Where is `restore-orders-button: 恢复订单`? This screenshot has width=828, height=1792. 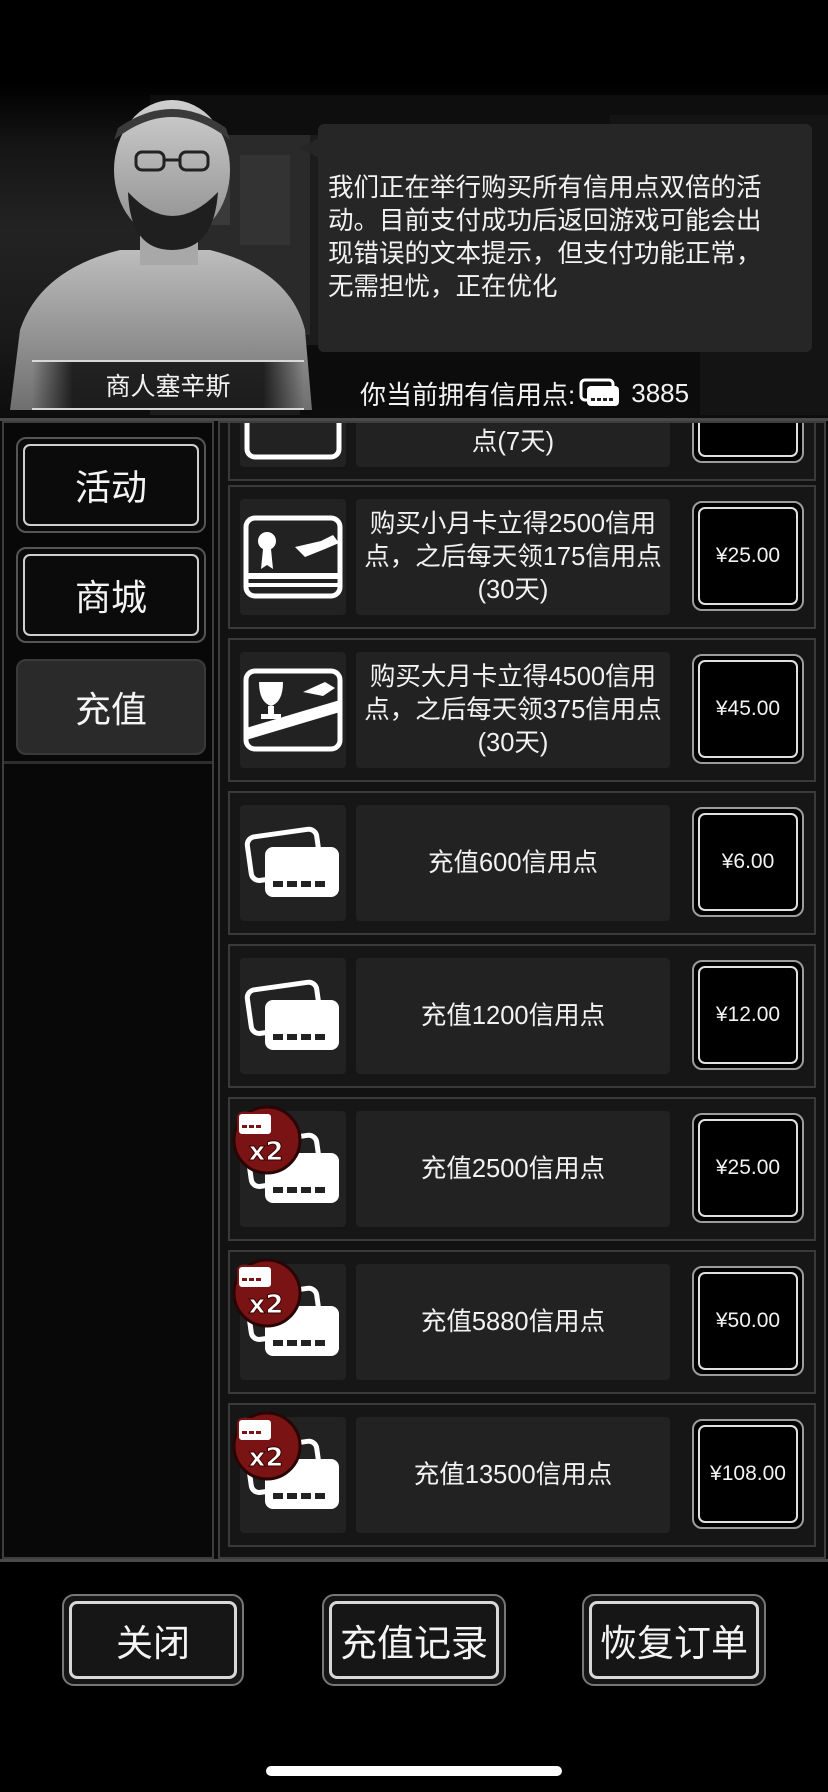 restore-orders-button: 恢复订单 is located at coordinates (674, 1640).